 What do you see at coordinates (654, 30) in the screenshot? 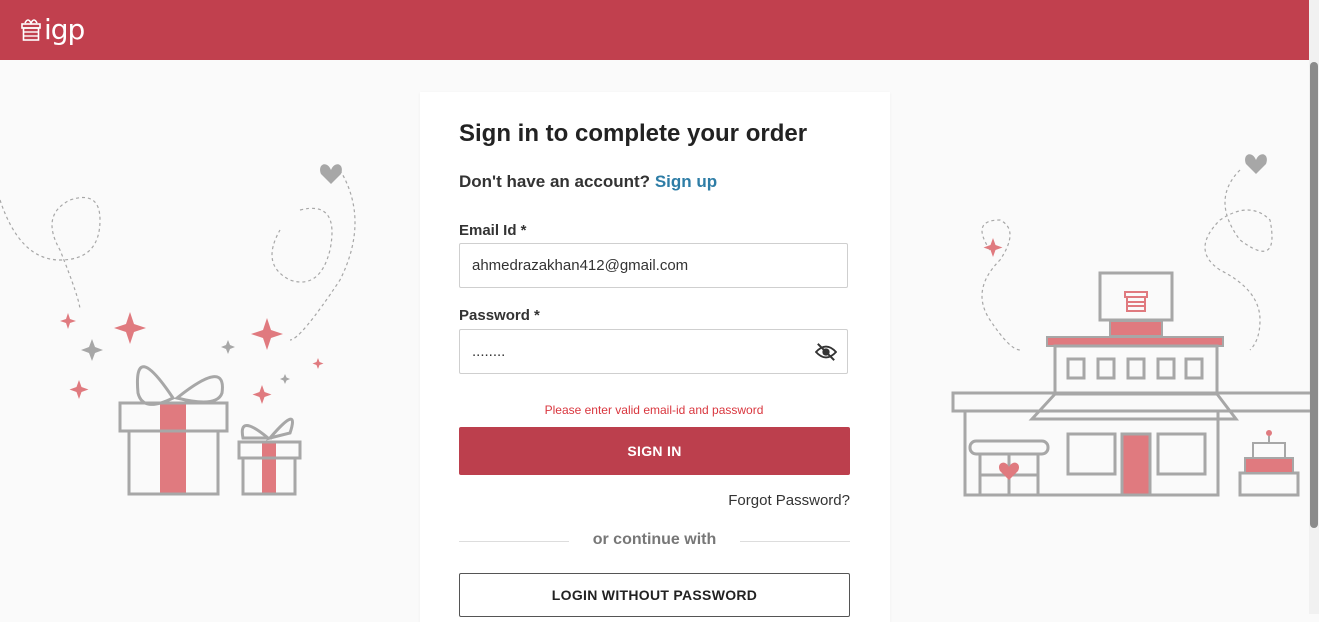
I see `top-bar: igp` at bounding box center [654, 30].